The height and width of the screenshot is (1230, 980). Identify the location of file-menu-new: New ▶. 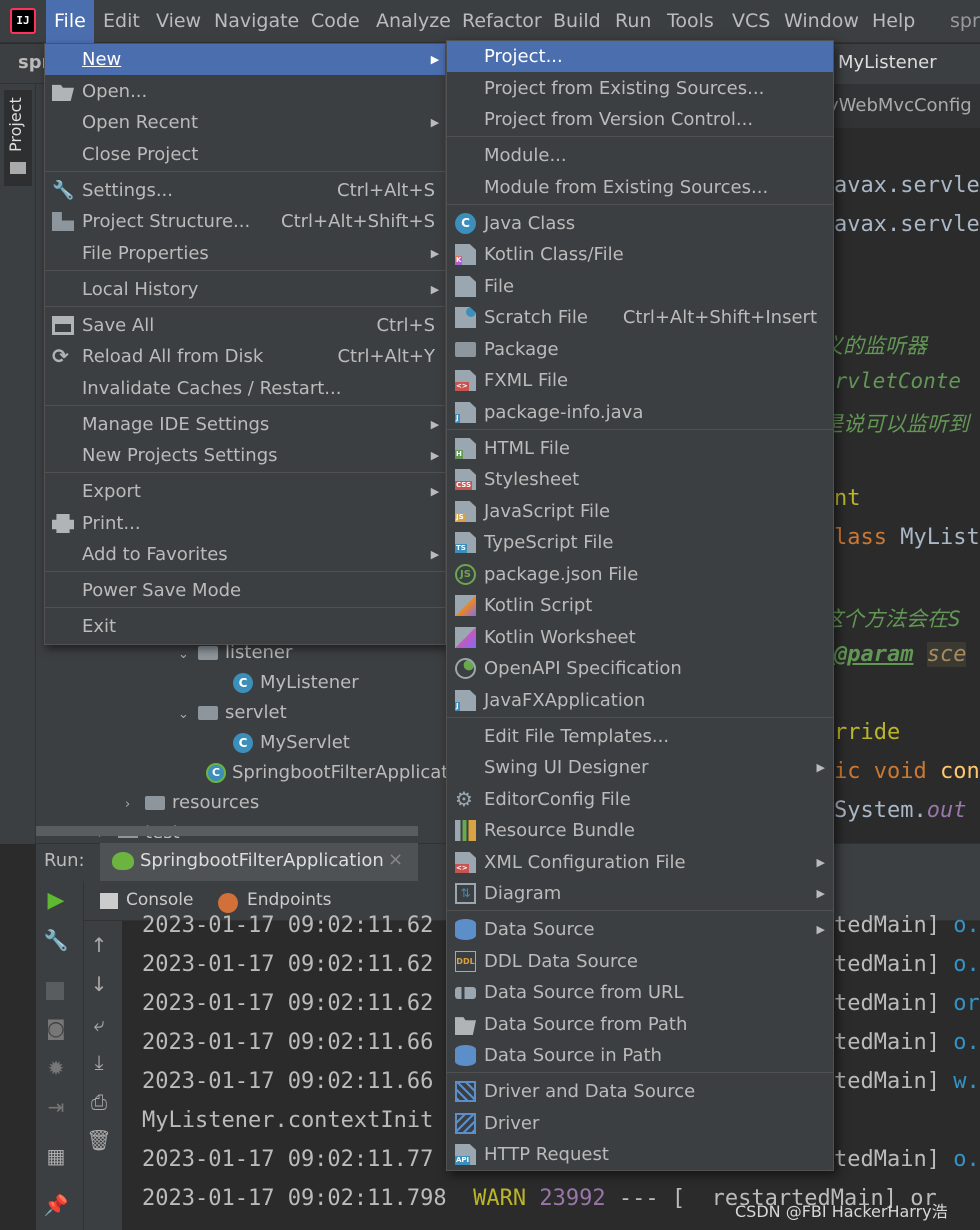
(245, 59).